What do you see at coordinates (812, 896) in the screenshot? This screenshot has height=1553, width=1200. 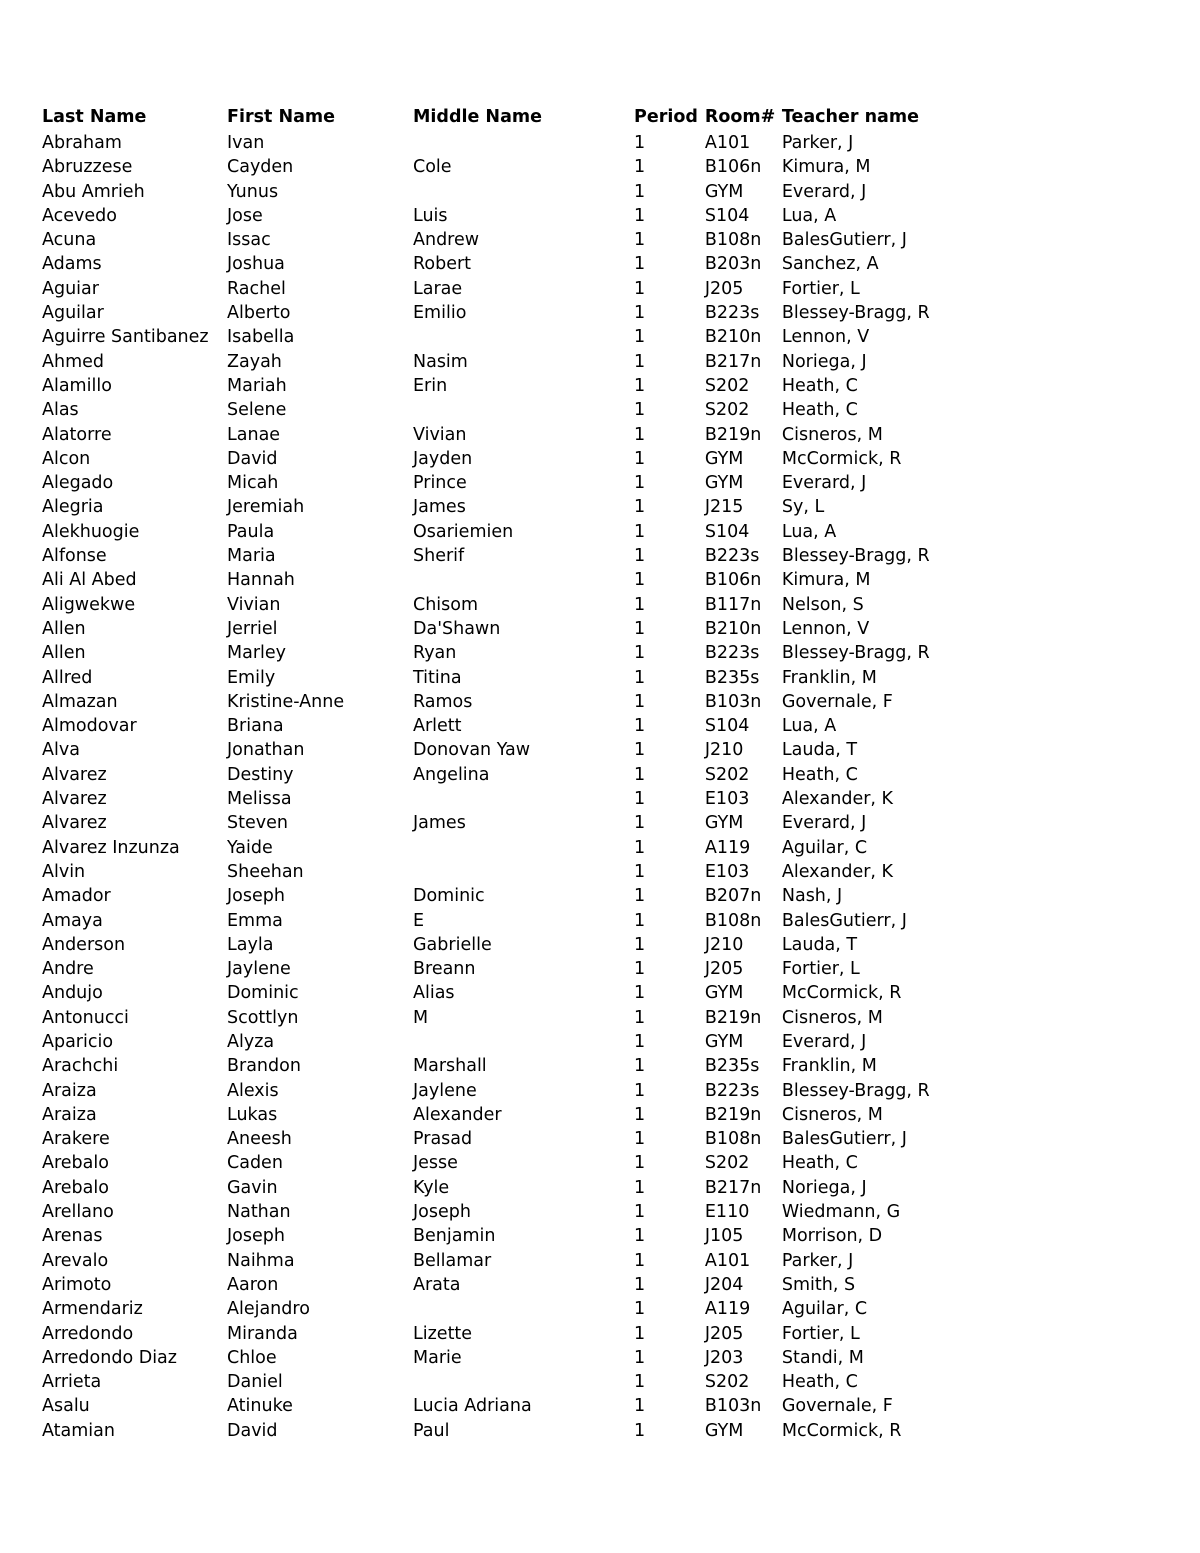 I see `cell-teacher: Nash, J` at bounding box center [812, 896].